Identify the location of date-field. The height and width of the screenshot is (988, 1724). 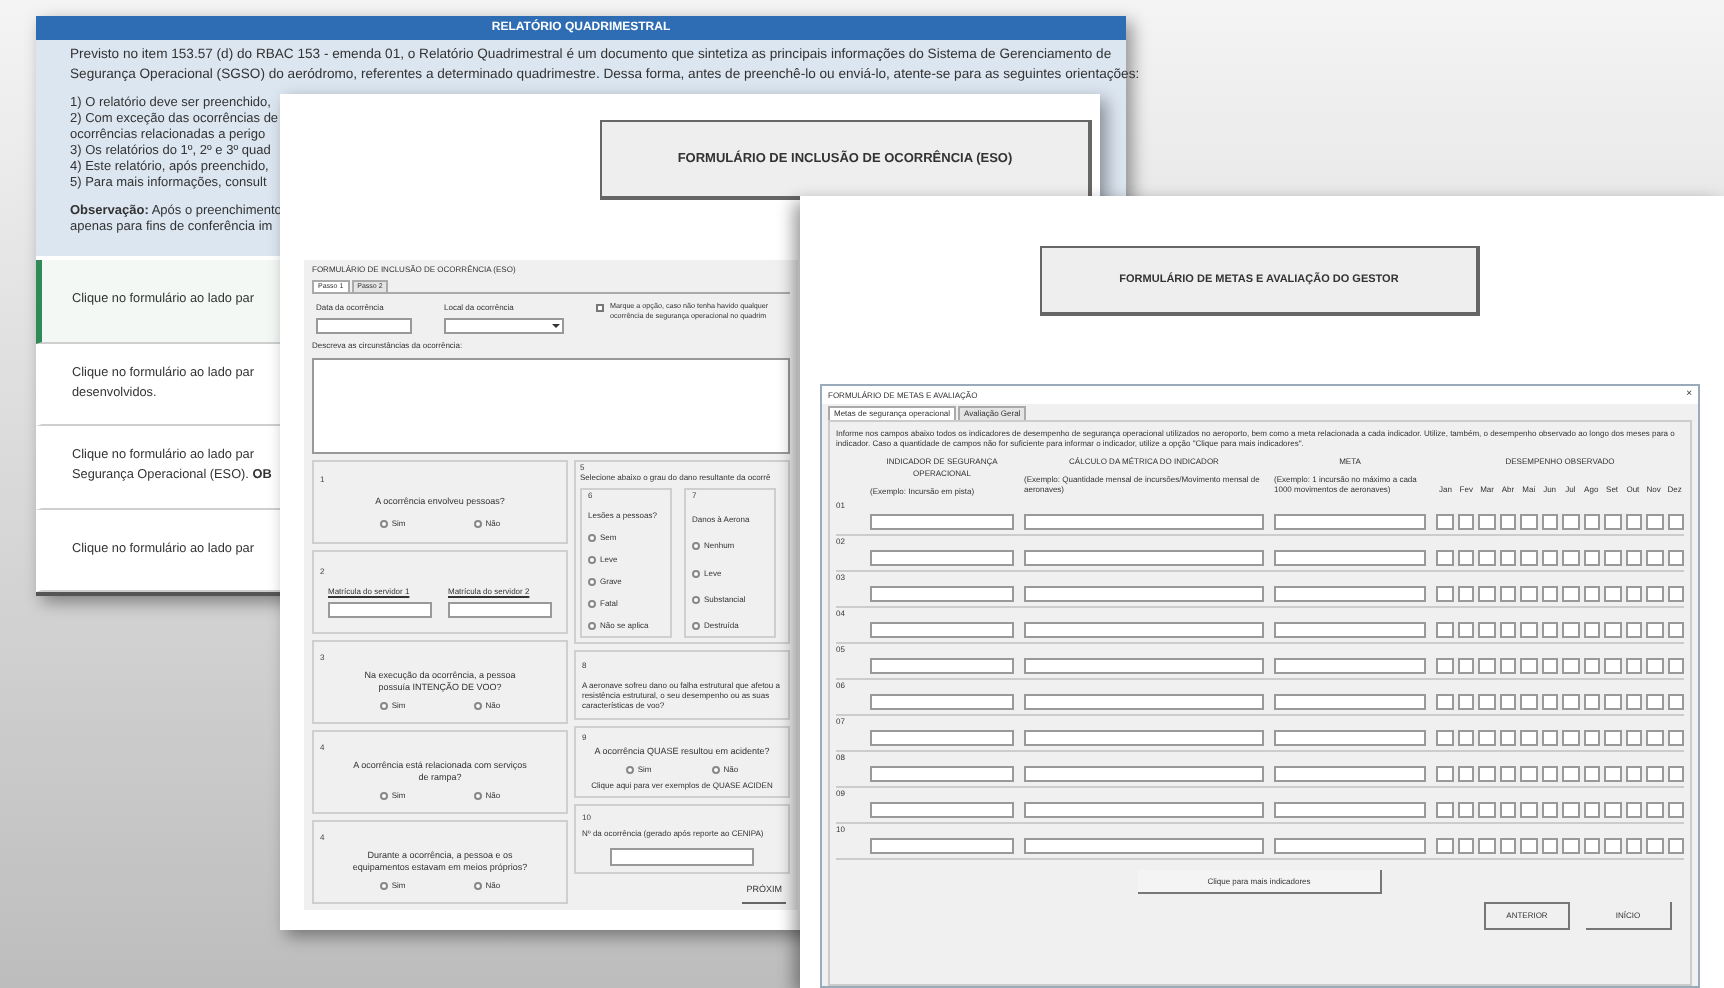
(364, 326).